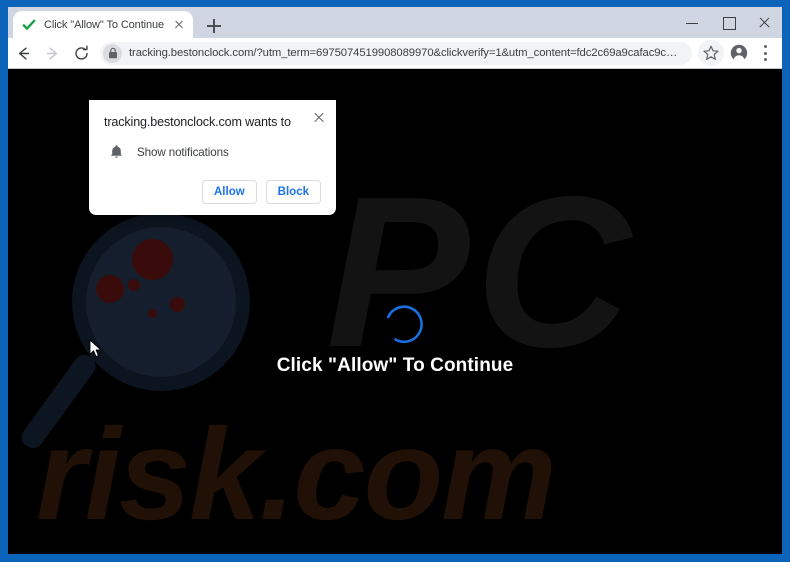 This screenshot has height=562, width=790. I want to click on mouse-cursor, so click(96, 349).